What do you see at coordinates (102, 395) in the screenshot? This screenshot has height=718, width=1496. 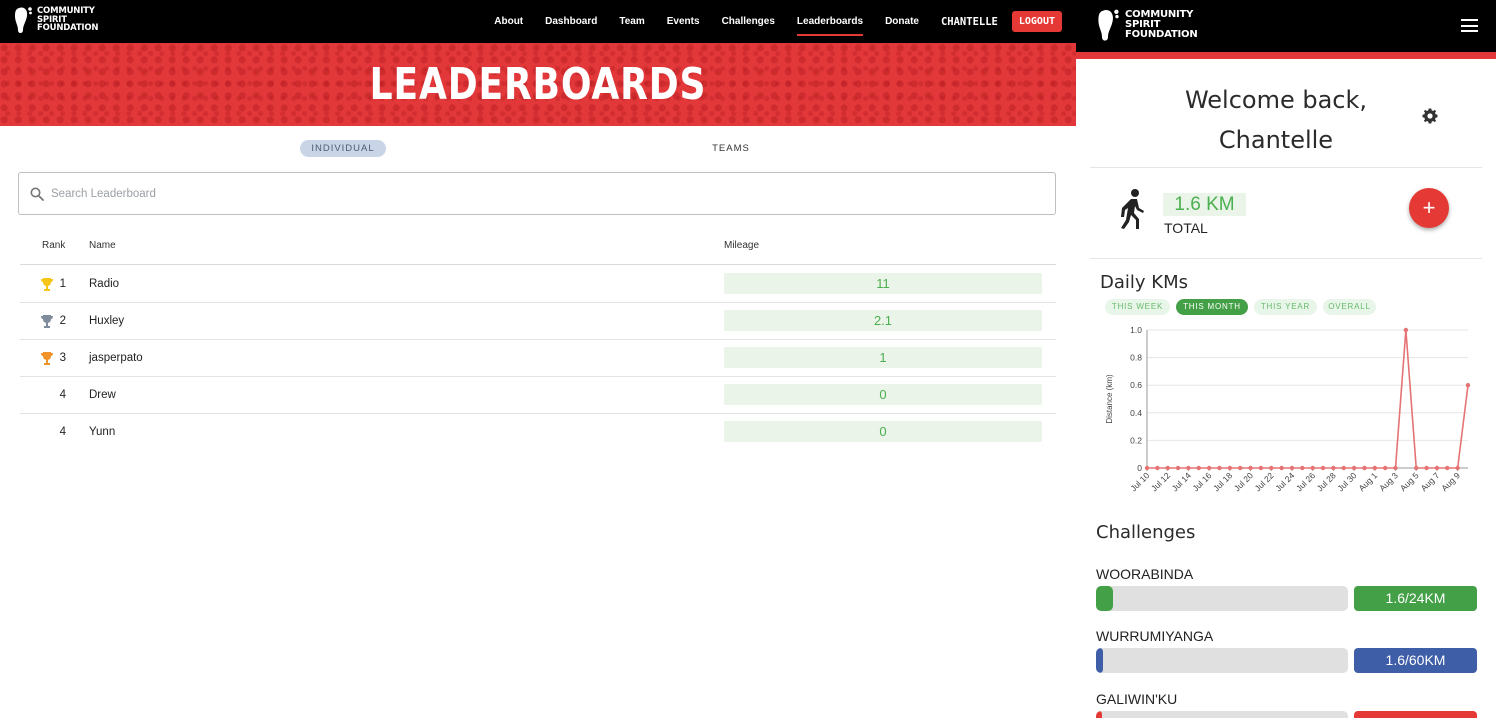 I see `player-name: Drew` at bounding box center [102, 395].